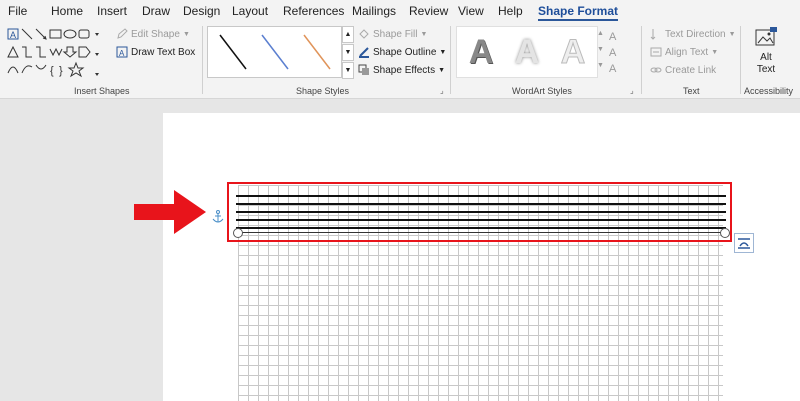 This screenshot has height=401, width=800. I want to click on tab-review: Review, so click(428, 11).